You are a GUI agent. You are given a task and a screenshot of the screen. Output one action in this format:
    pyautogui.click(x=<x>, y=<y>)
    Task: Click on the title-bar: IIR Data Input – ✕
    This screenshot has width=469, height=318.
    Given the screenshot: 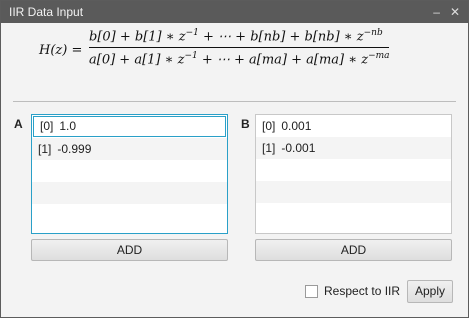 What is the action you would take?
    pyautogui.click(x=234, y=12)
    